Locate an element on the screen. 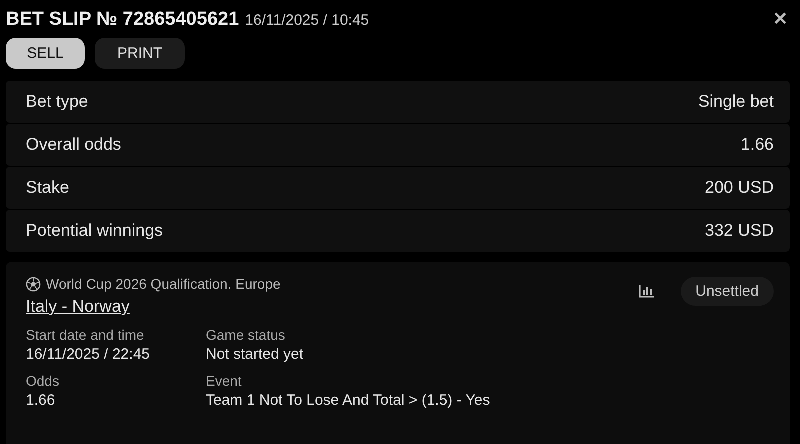 The height and width of the screenshot is (444, 800). summary-label: Stake is located at coordinates (48, 188).